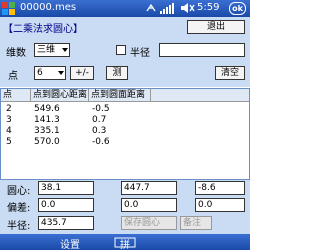 The width and height of the screenshot is (320, 250). Describe the element at coordinates (66, 205) in the screenshot. I see `deviation-x-field: 0.0` at that location.